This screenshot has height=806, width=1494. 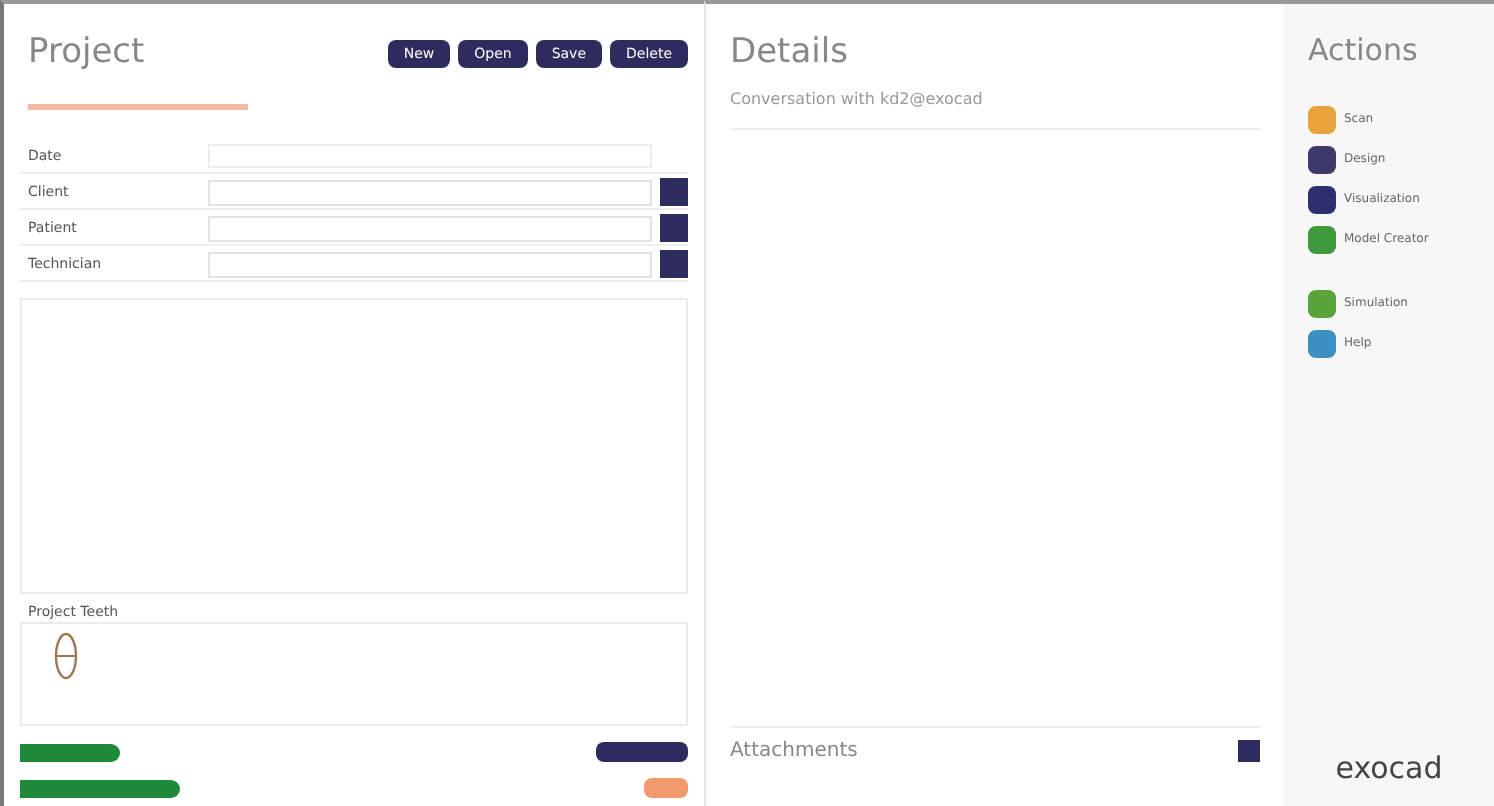 I want to click on conversation-title: Conversation with kd2@exocad, so click(x=857, y=99).